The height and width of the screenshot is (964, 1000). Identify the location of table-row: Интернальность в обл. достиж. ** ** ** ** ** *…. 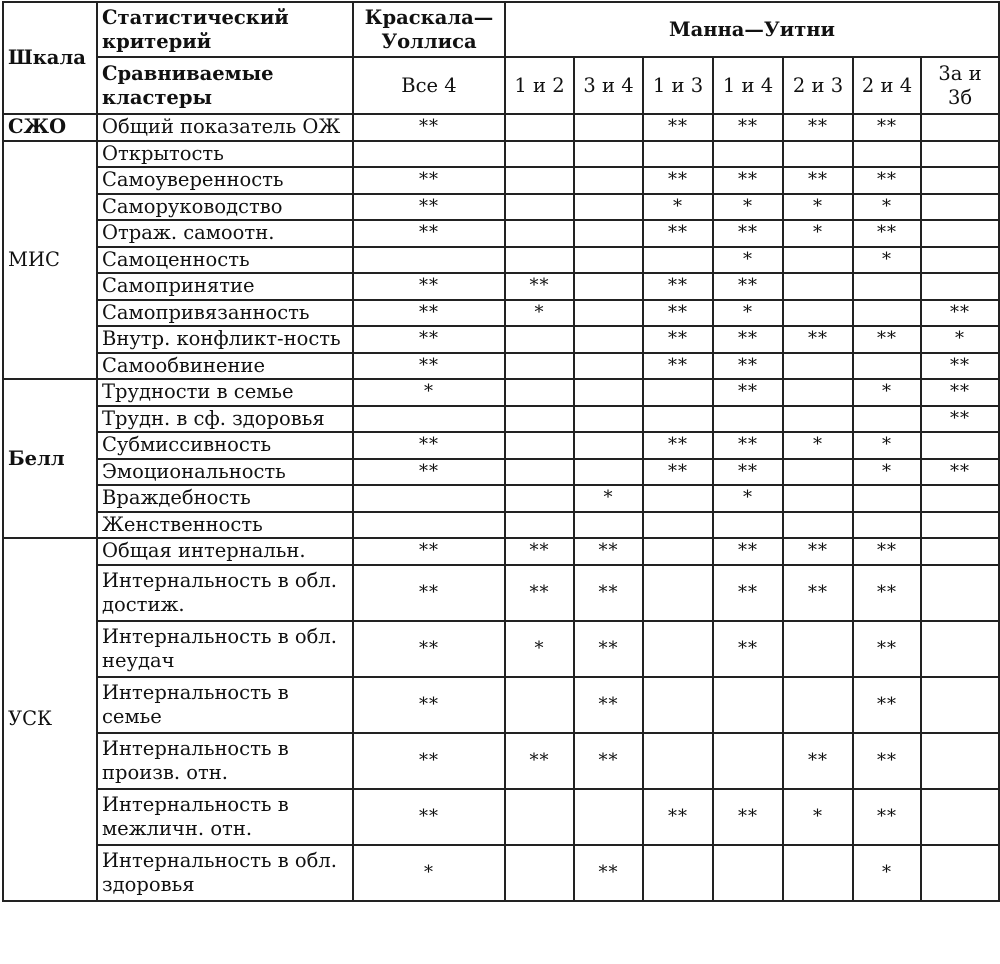
(501, 592).